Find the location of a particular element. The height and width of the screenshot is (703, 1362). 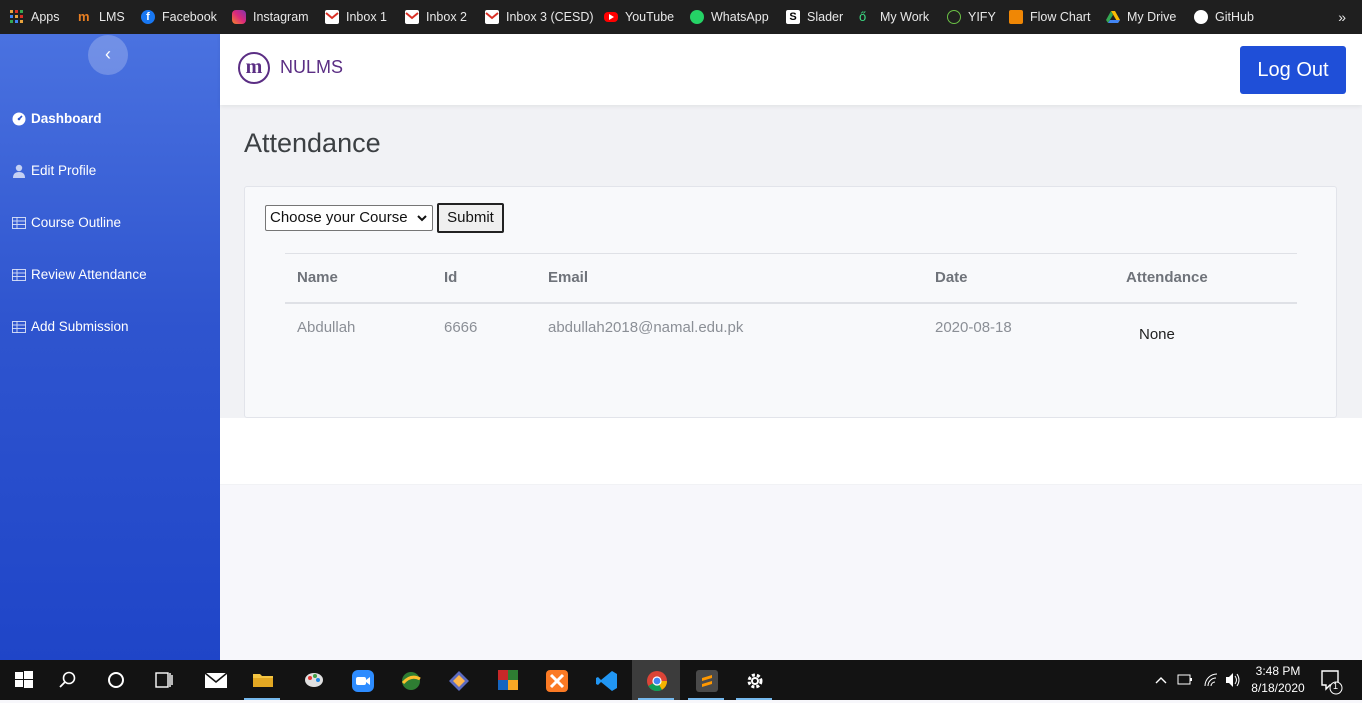

sidebar-item-dashboard: Dashboard is located at coordinates (57, 118).